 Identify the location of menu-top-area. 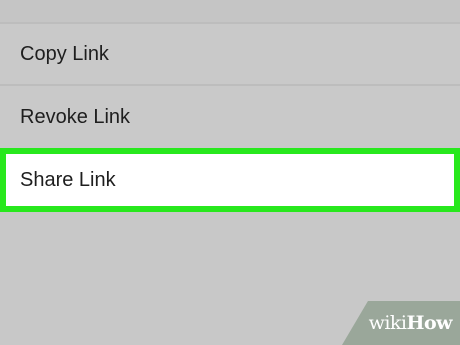
(230, 11).